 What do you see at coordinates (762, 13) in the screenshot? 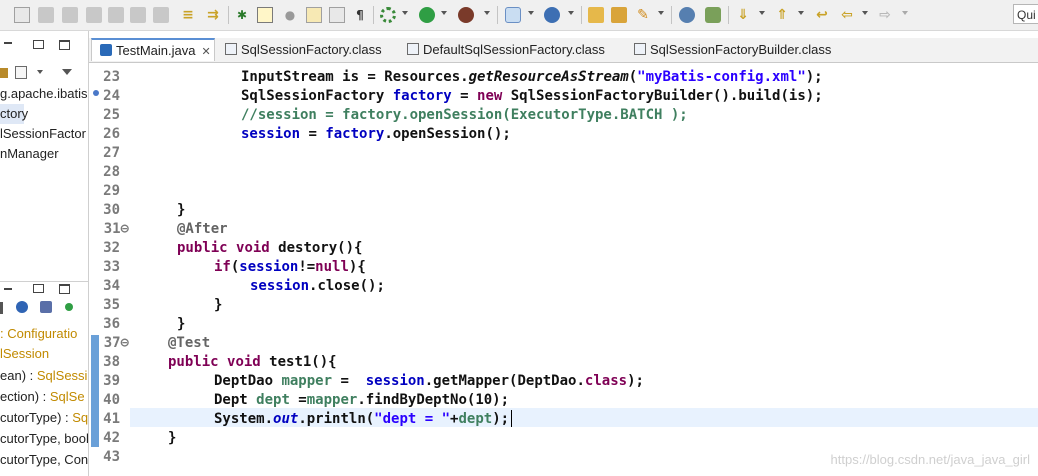
I see `next-annotation-dropdown-icon` at bounding box center [762, 13].